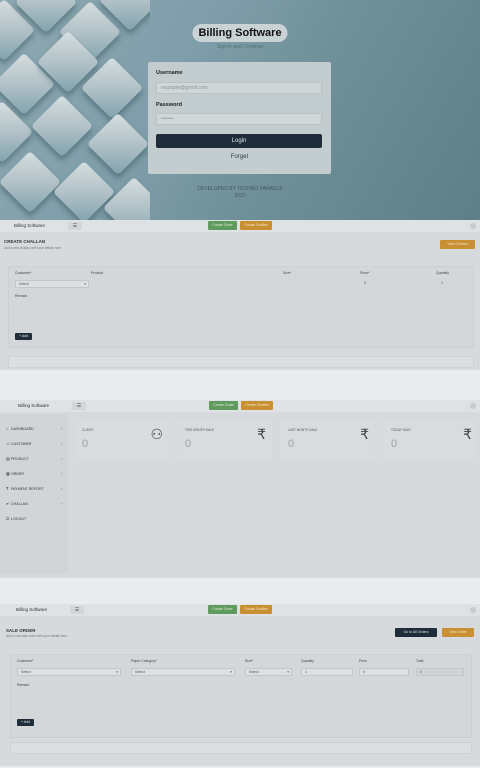 Image resolution: width=480 pixels, height=768 pixels. Describe the element at coordinates (239, 157) in the screenshot. I see `forgot-link: Forget` at that location.